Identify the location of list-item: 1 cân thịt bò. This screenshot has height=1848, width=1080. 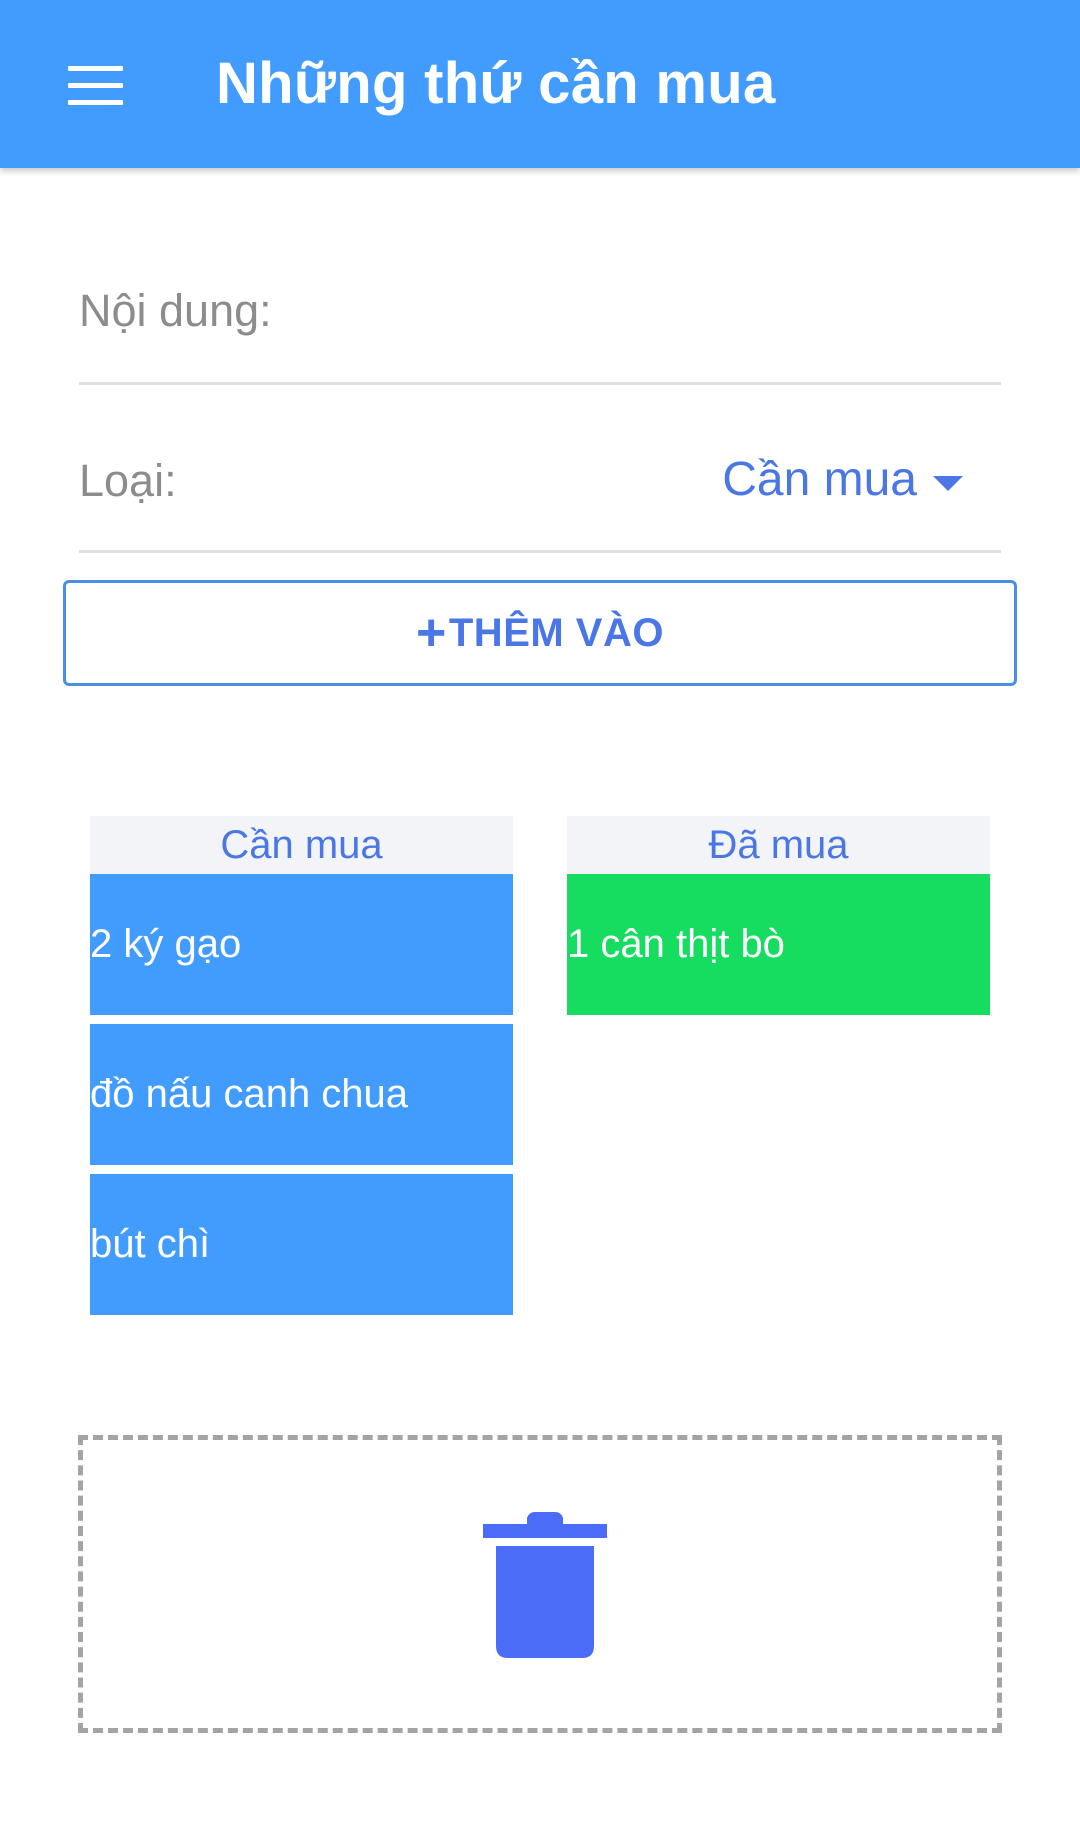
(778, 944).